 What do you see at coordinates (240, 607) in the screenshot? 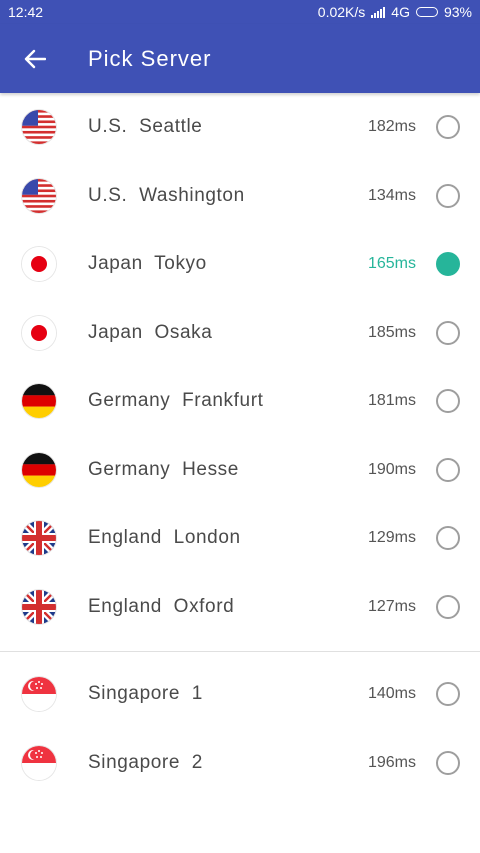
I see `server-row: England Oxford 127ms` at bounding box center [240, 607].